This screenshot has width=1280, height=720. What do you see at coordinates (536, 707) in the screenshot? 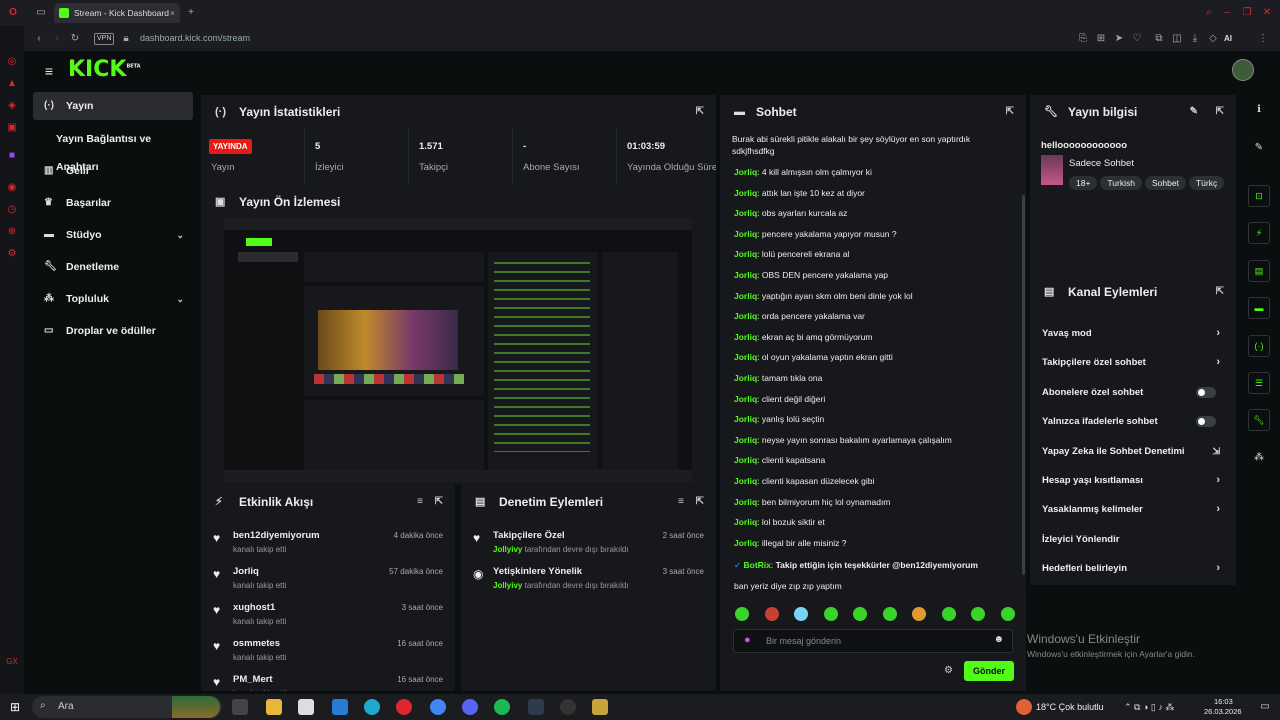
I see `app-icon` at bounding box center [536, 707].